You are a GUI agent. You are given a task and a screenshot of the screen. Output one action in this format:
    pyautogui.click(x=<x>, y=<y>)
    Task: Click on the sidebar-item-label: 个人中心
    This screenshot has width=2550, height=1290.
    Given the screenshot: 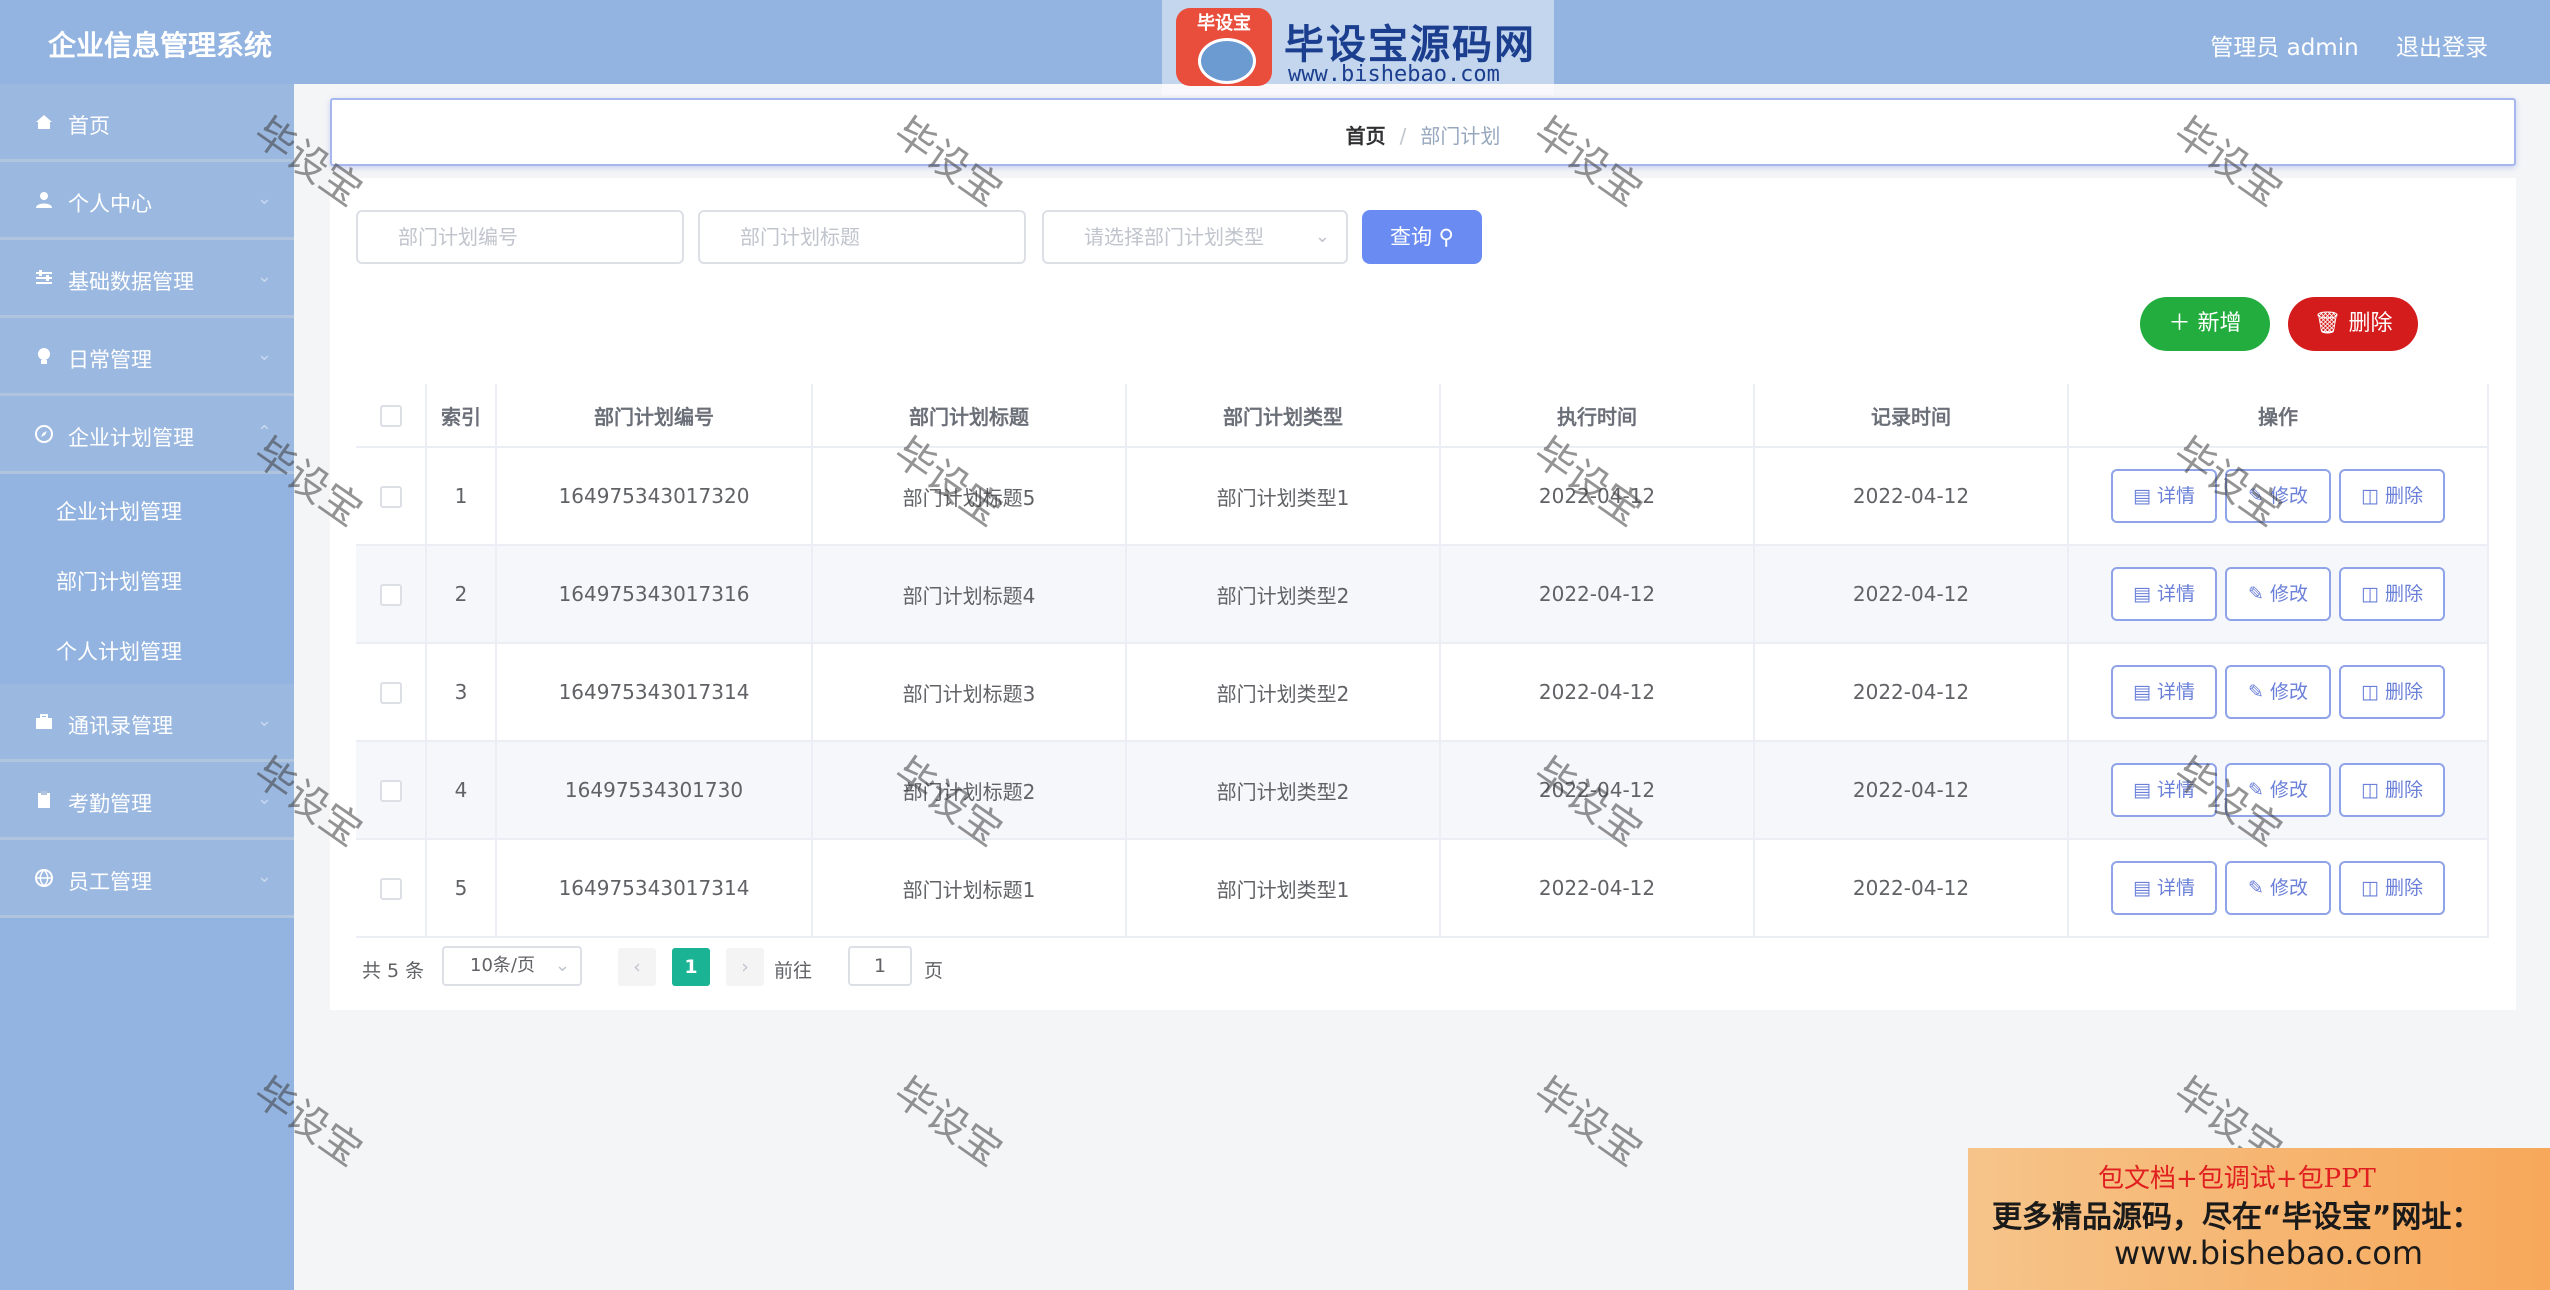 What is the action you would take?
    pyautogui.click(x=110, y=204)
    